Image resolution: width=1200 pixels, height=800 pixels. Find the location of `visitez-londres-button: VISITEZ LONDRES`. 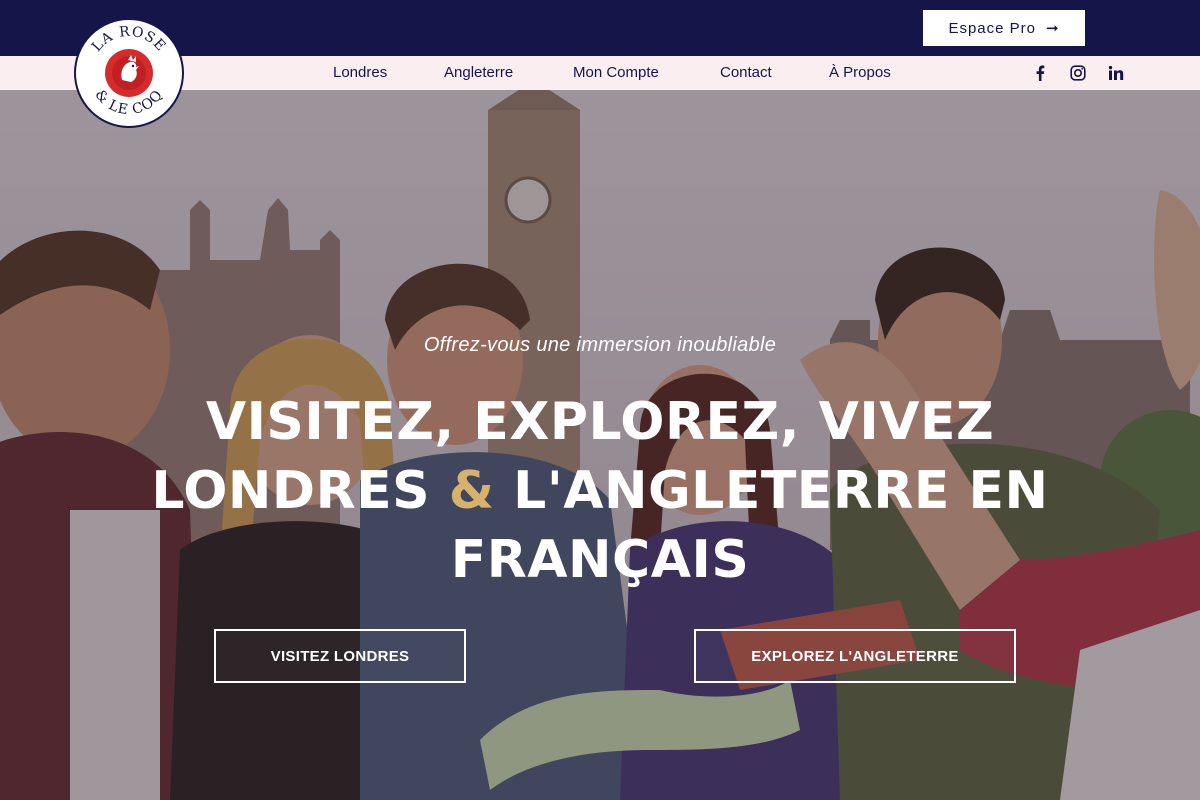

visitez-londres-button: VISITEZ LONDRES is located at coordinates (340, 656).